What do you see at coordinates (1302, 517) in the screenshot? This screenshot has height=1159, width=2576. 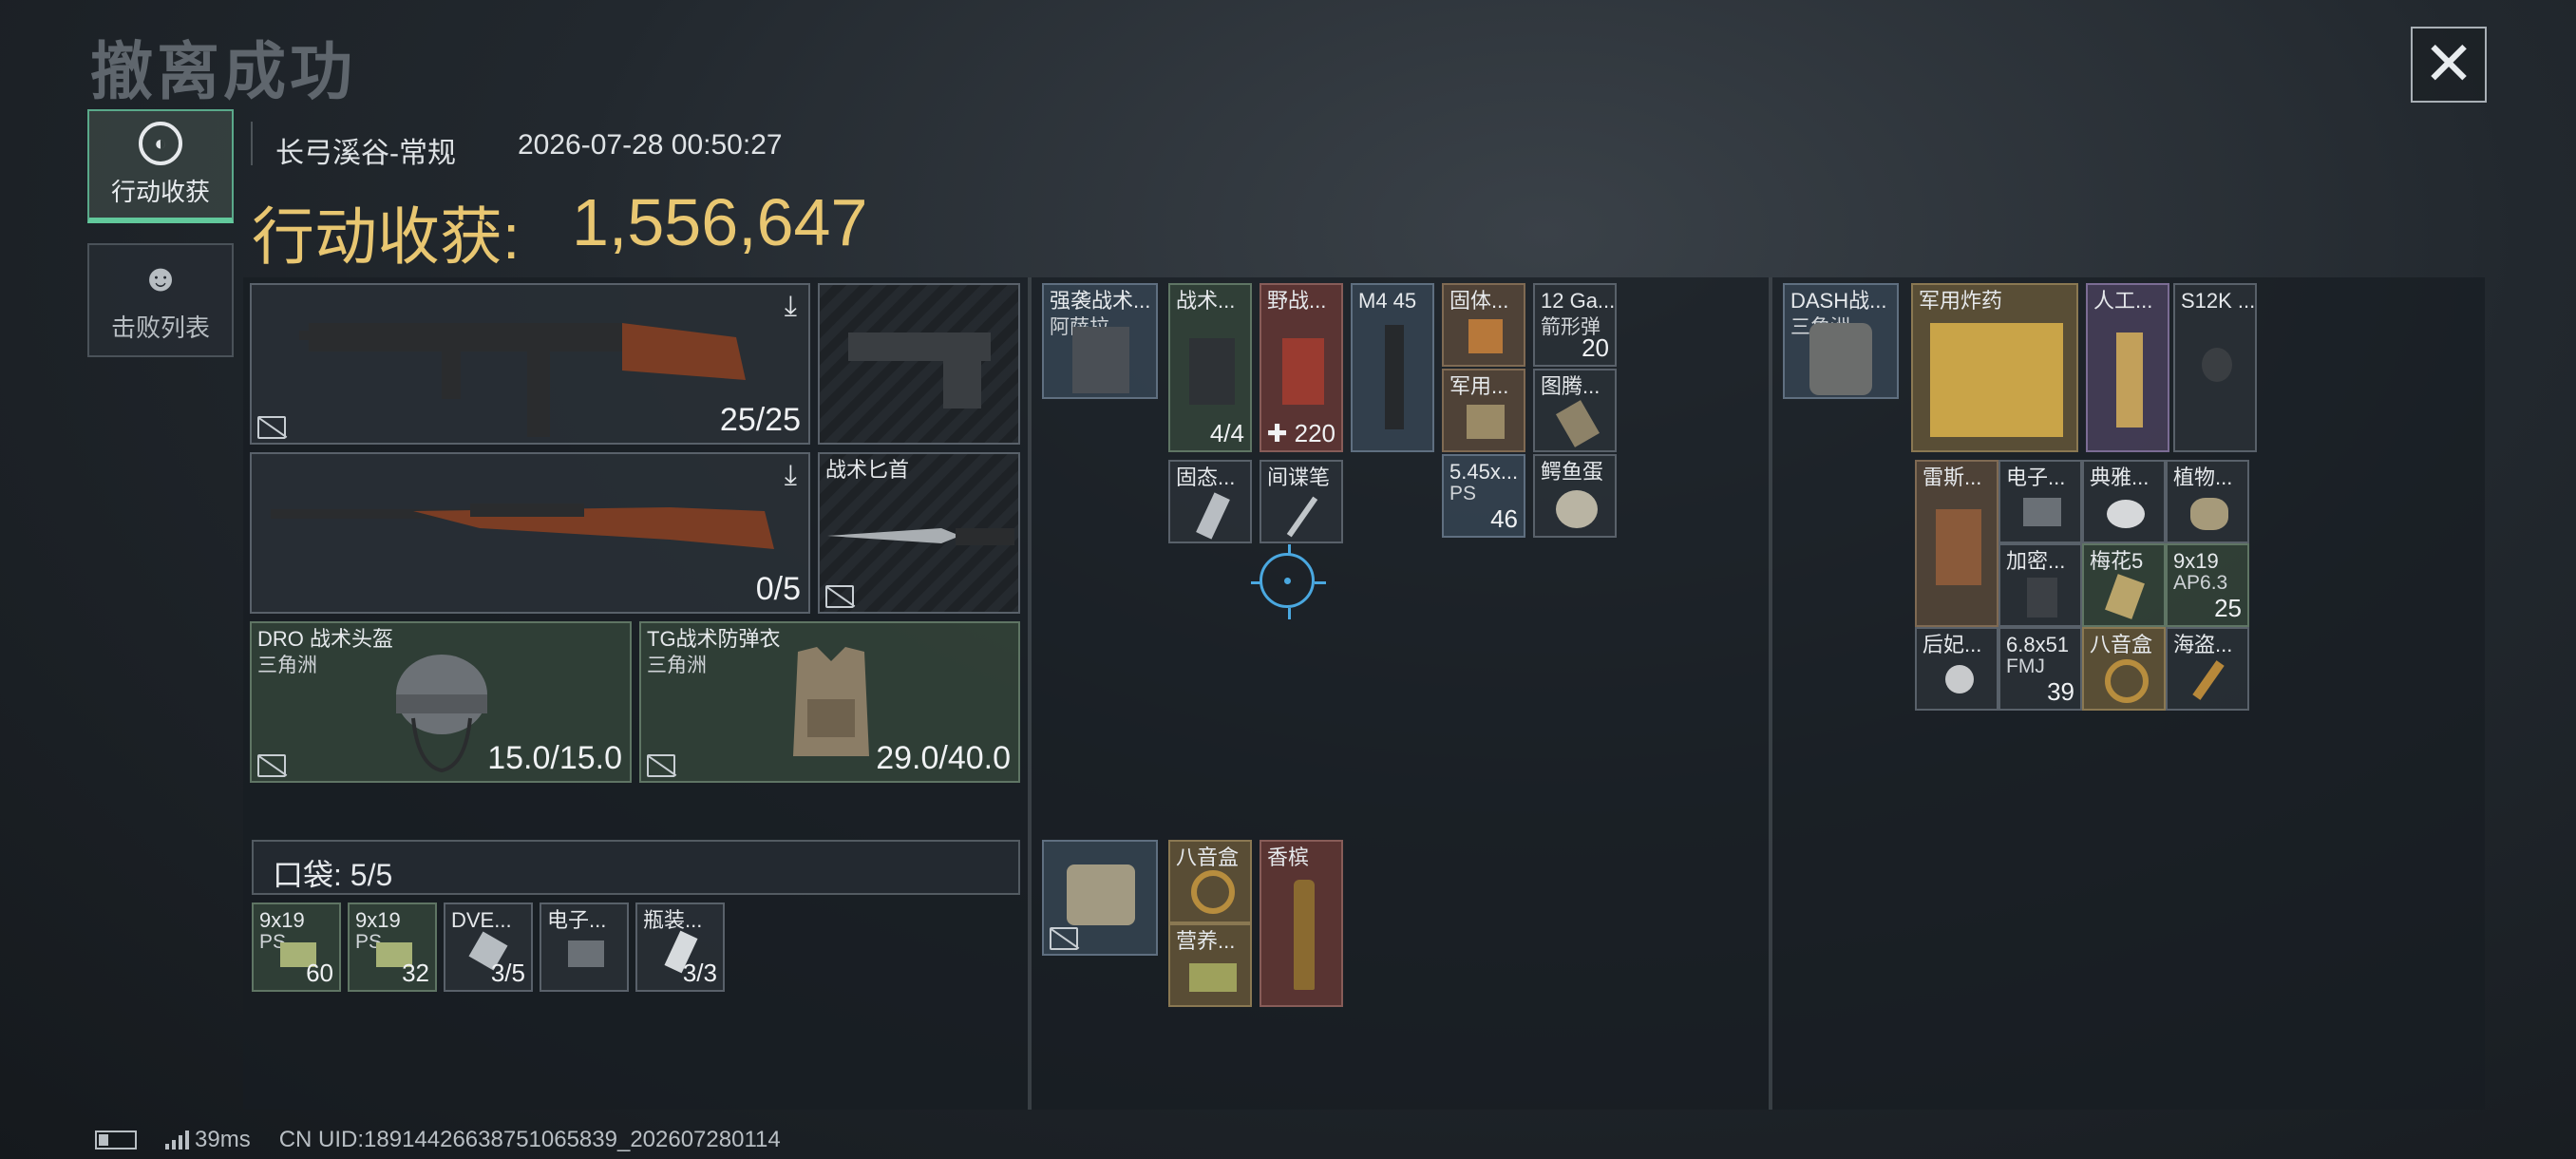 I see `spy-pen-icon` at bounding box center [1302, 517].